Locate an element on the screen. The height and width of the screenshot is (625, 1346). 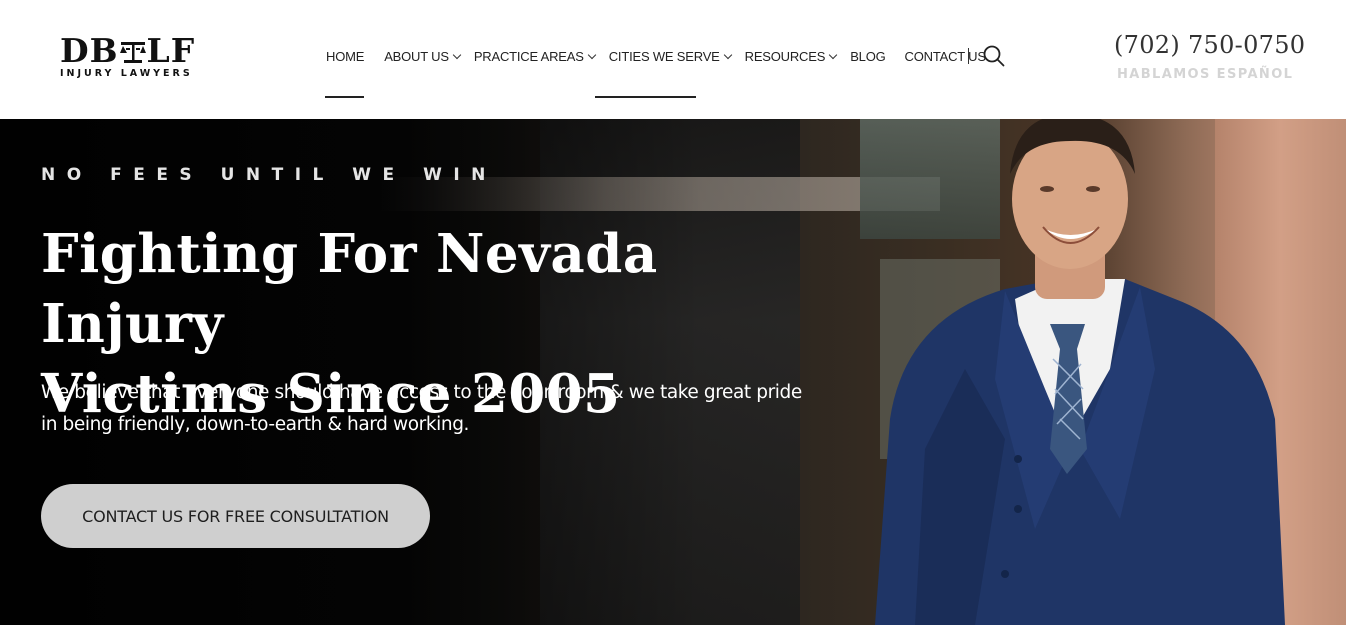
language-note: HABLAMOS ESPAÑOL is located at coordinates (1205, 74).